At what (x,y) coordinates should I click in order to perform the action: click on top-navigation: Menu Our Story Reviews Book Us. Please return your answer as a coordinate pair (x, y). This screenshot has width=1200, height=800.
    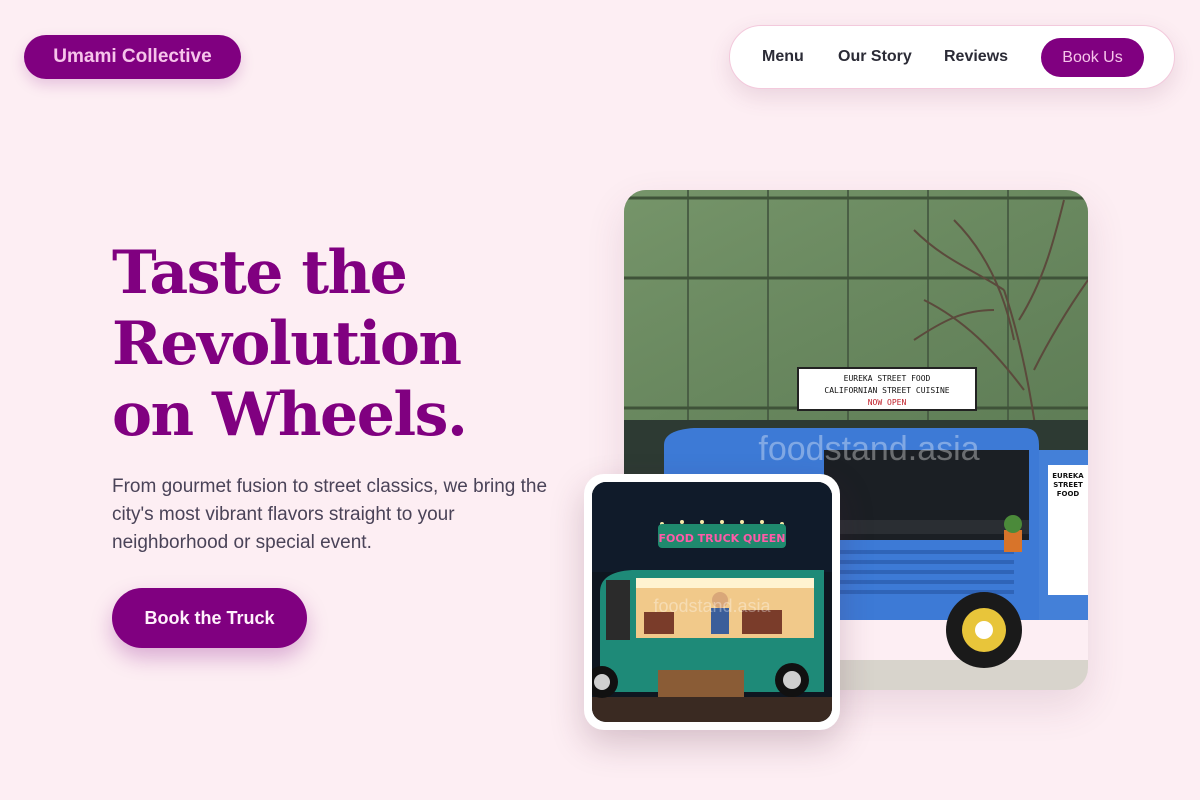
    Looking at the image, I should click on (952, 57).